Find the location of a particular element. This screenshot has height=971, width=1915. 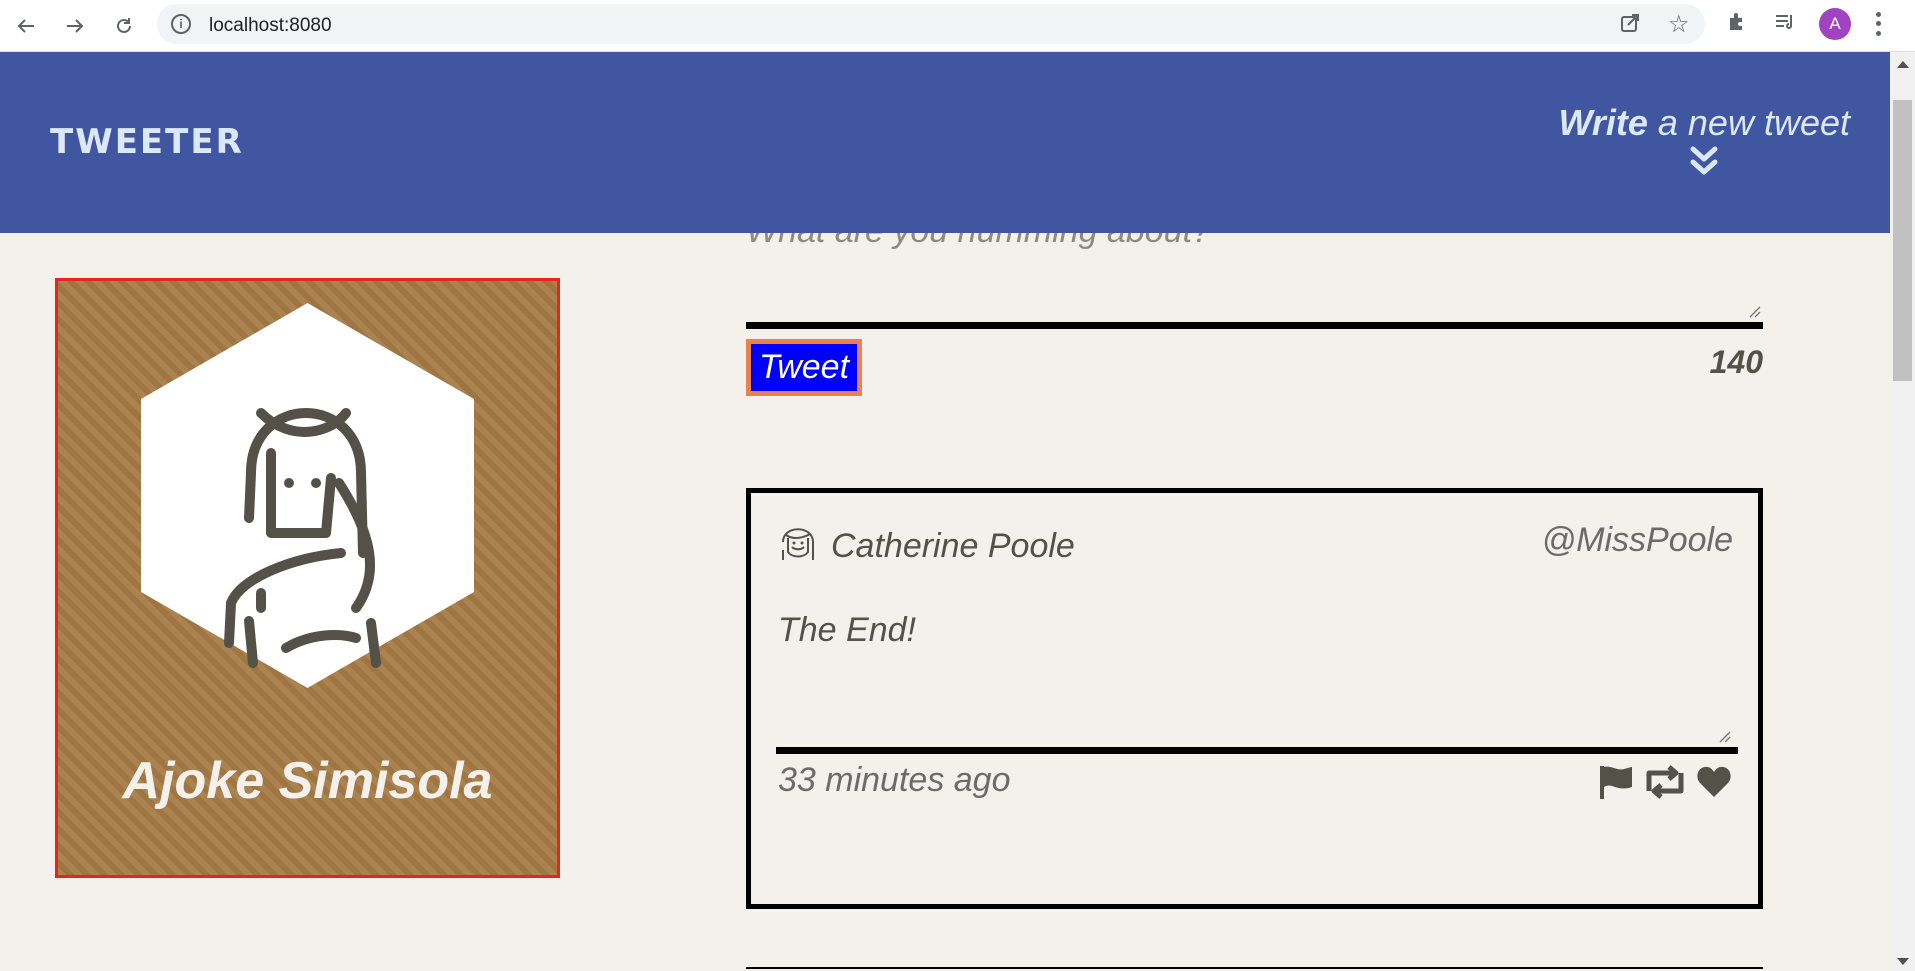

site-info-icon: i is located at coordinates (181, 24).